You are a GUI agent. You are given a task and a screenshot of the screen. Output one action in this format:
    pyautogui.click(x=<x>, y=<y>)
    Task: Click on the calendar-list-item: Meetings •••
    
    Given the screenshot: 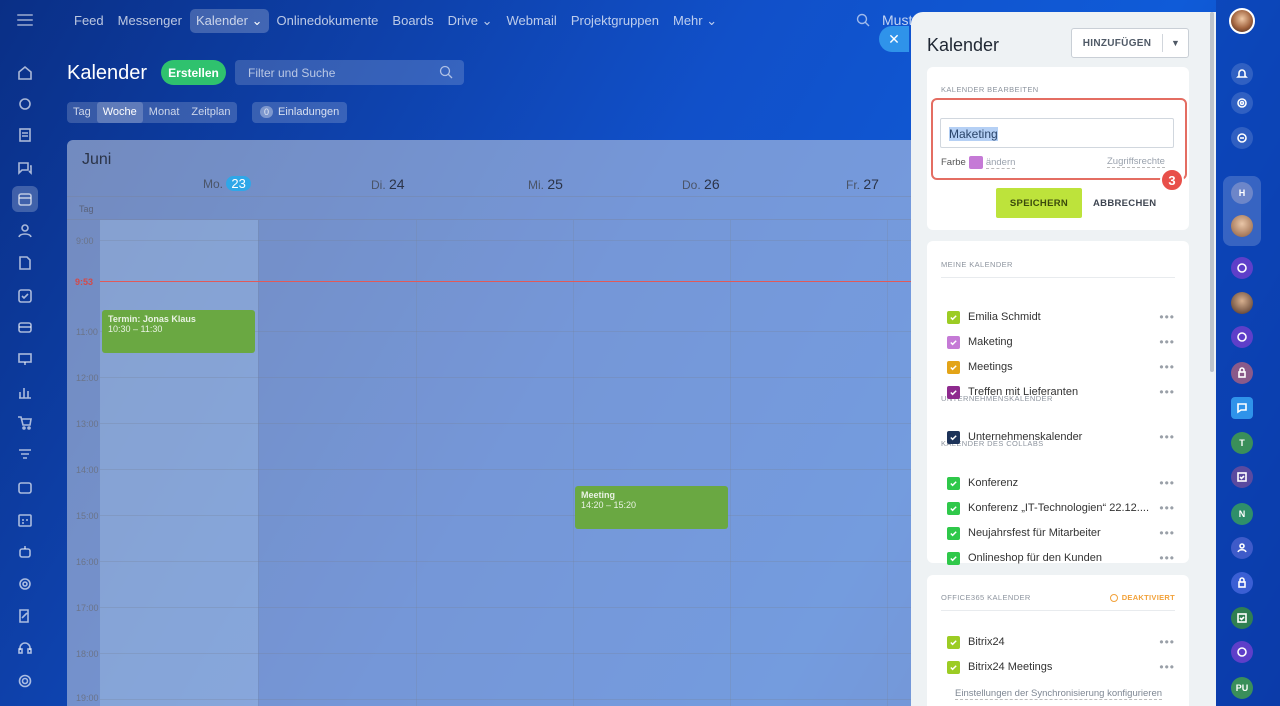 What is the action you would take?
    pyautogui.click(x=1061, y=367)
    